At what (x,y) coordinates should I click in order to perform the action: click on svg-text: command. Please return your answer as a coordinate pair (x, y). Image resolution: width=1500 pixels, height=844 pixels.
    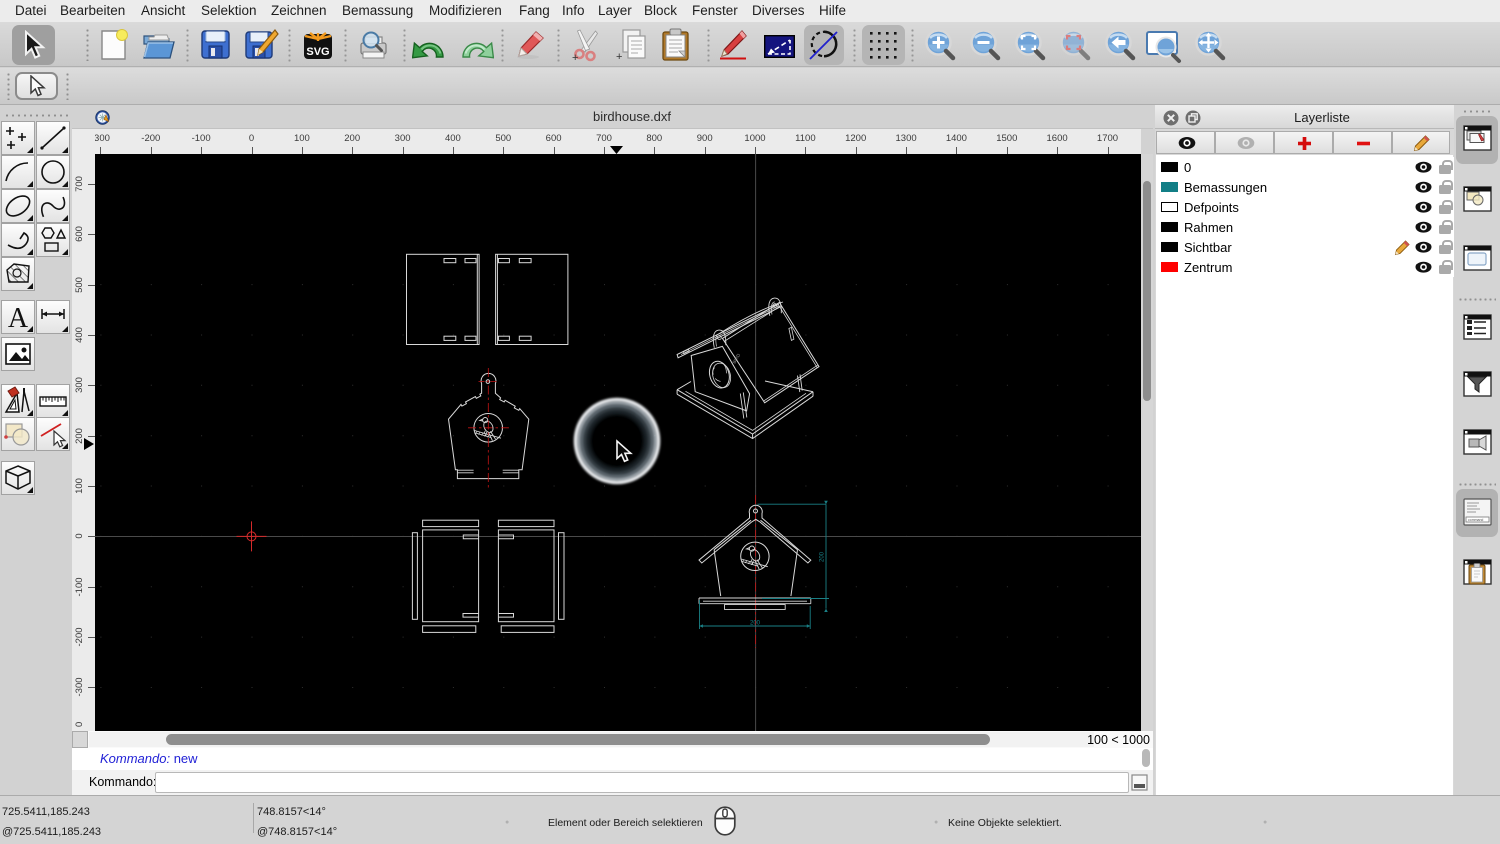
    Looking at the image, I should click on (1475, 520).